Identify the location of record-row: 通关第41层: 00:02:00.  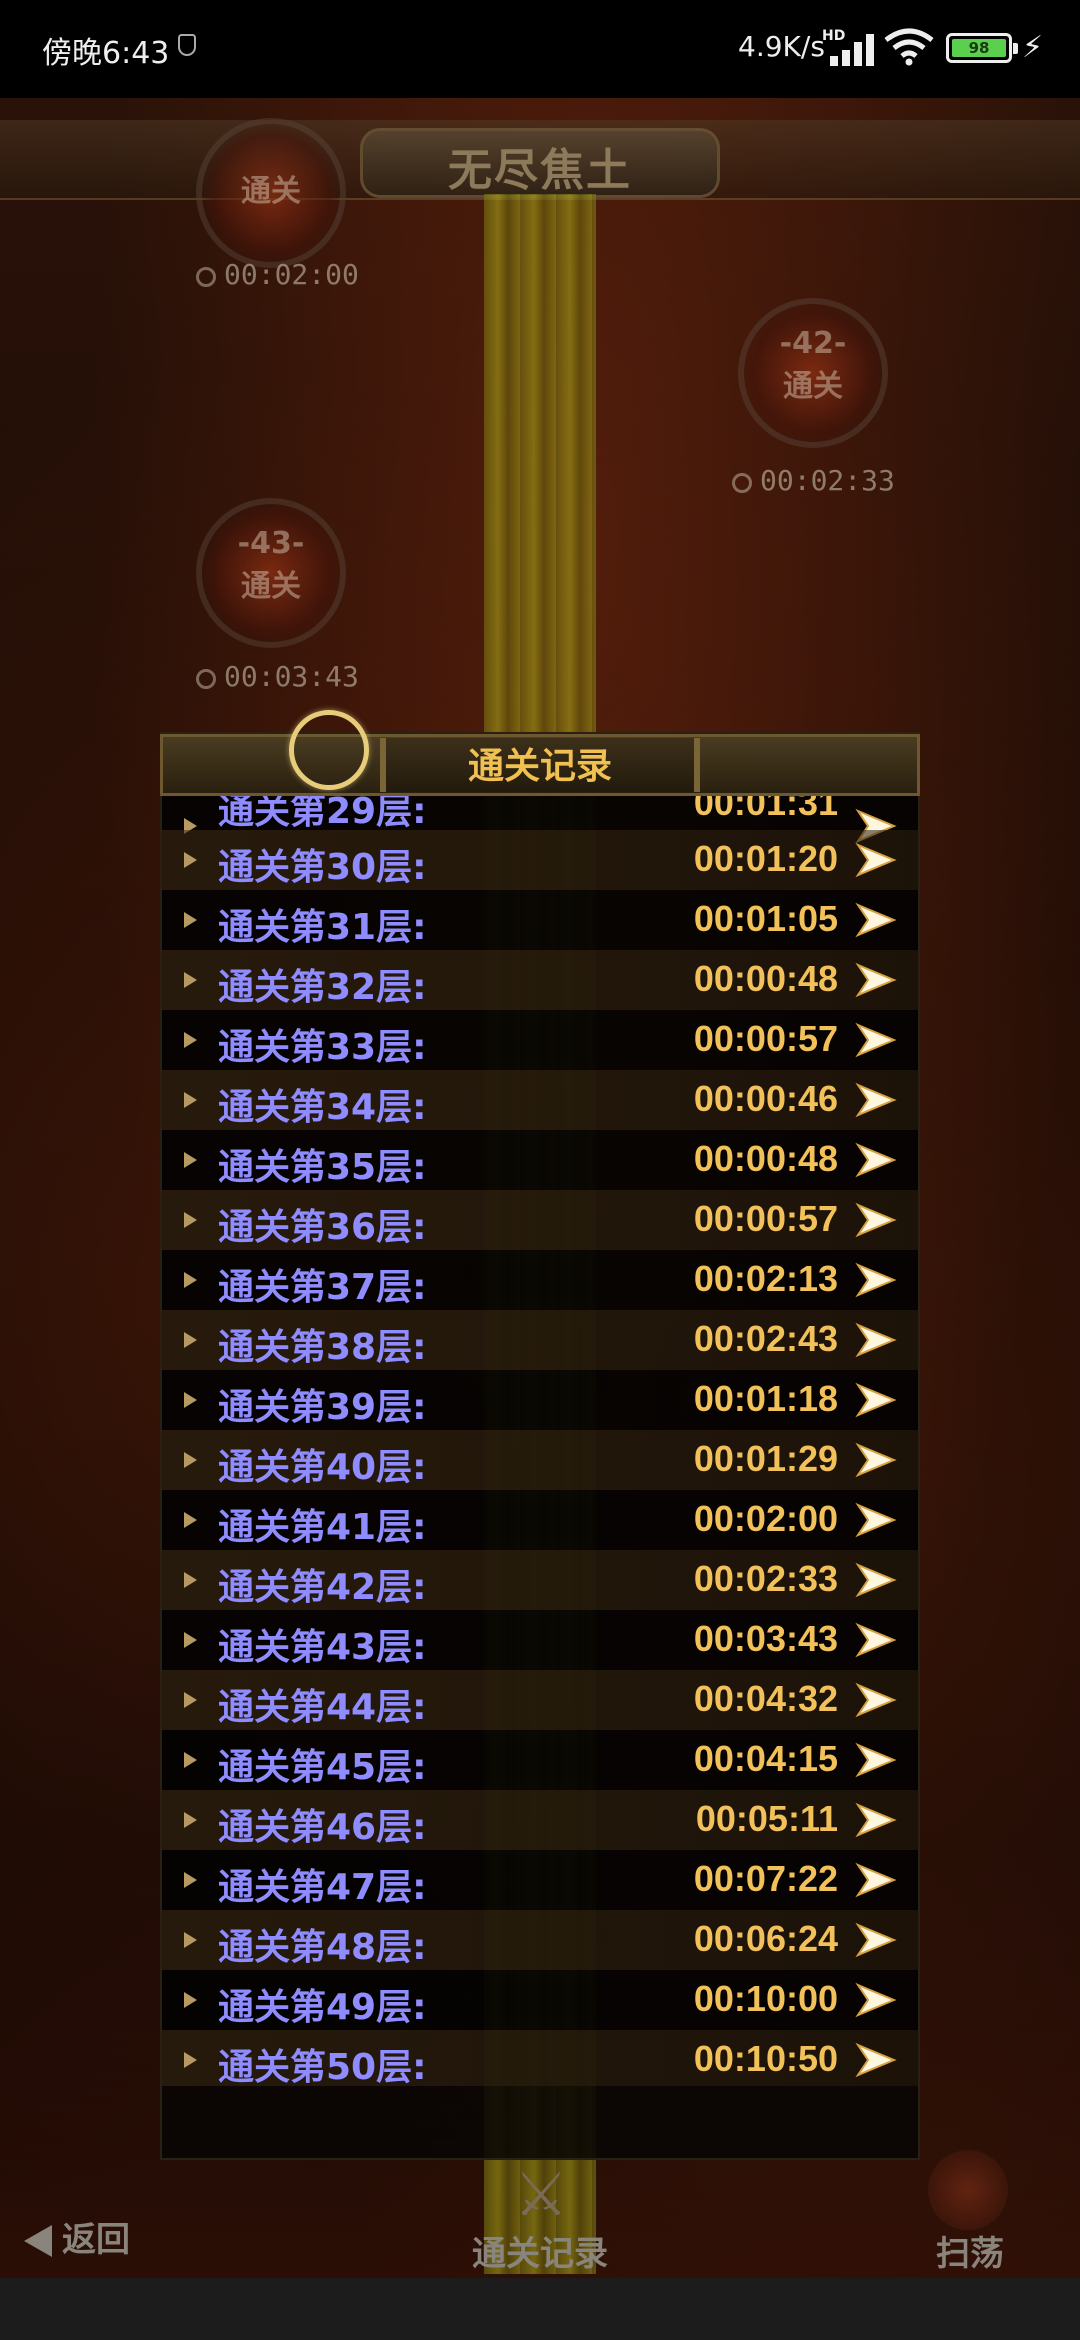
(540, 1520).